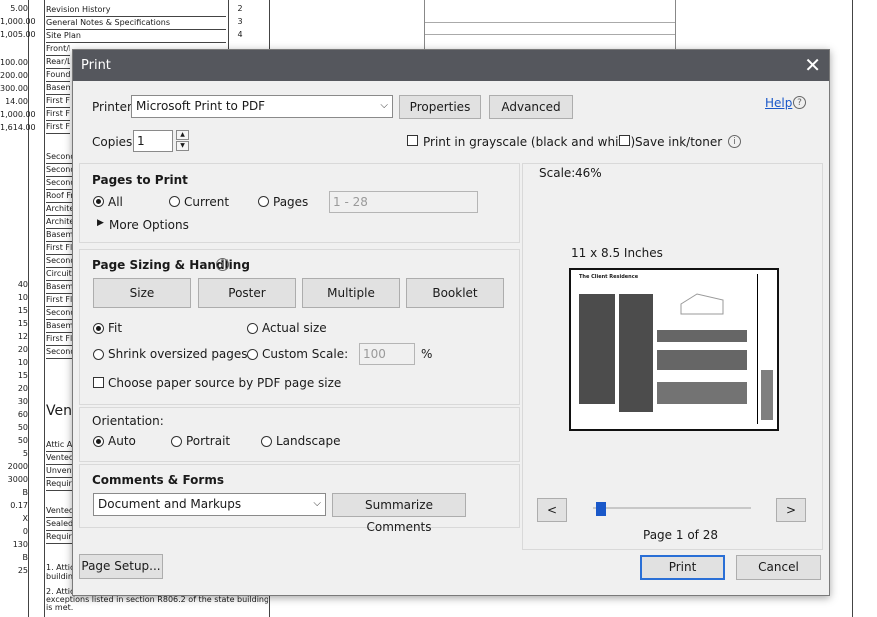 This screenshot has width=877, height=617. What do you see at coordinates (552, 510) in the screenshot?
I see `prev-page-button: <` at bounding box center [552, 510].